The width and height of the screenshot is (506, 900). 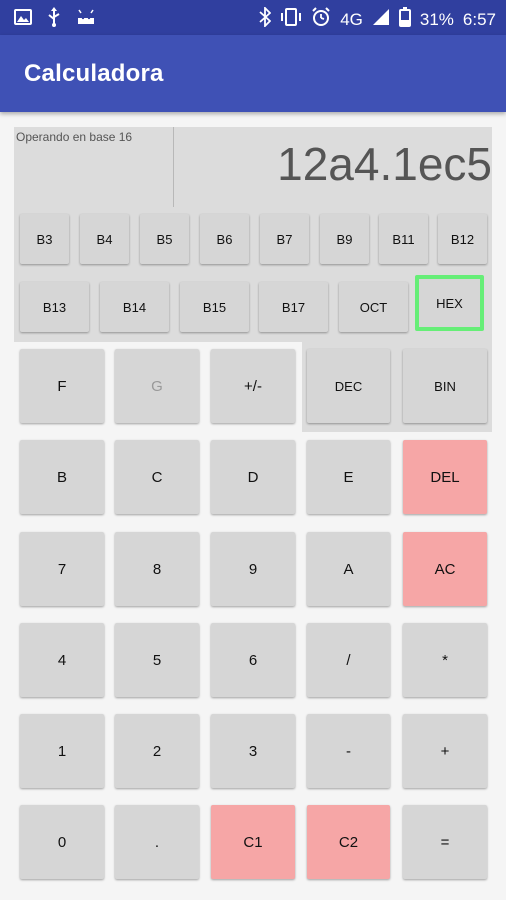 What do you see at coordinates (445, 842) in the screenshot?
I see `equals-button: =` at bounding box center [445, 842].